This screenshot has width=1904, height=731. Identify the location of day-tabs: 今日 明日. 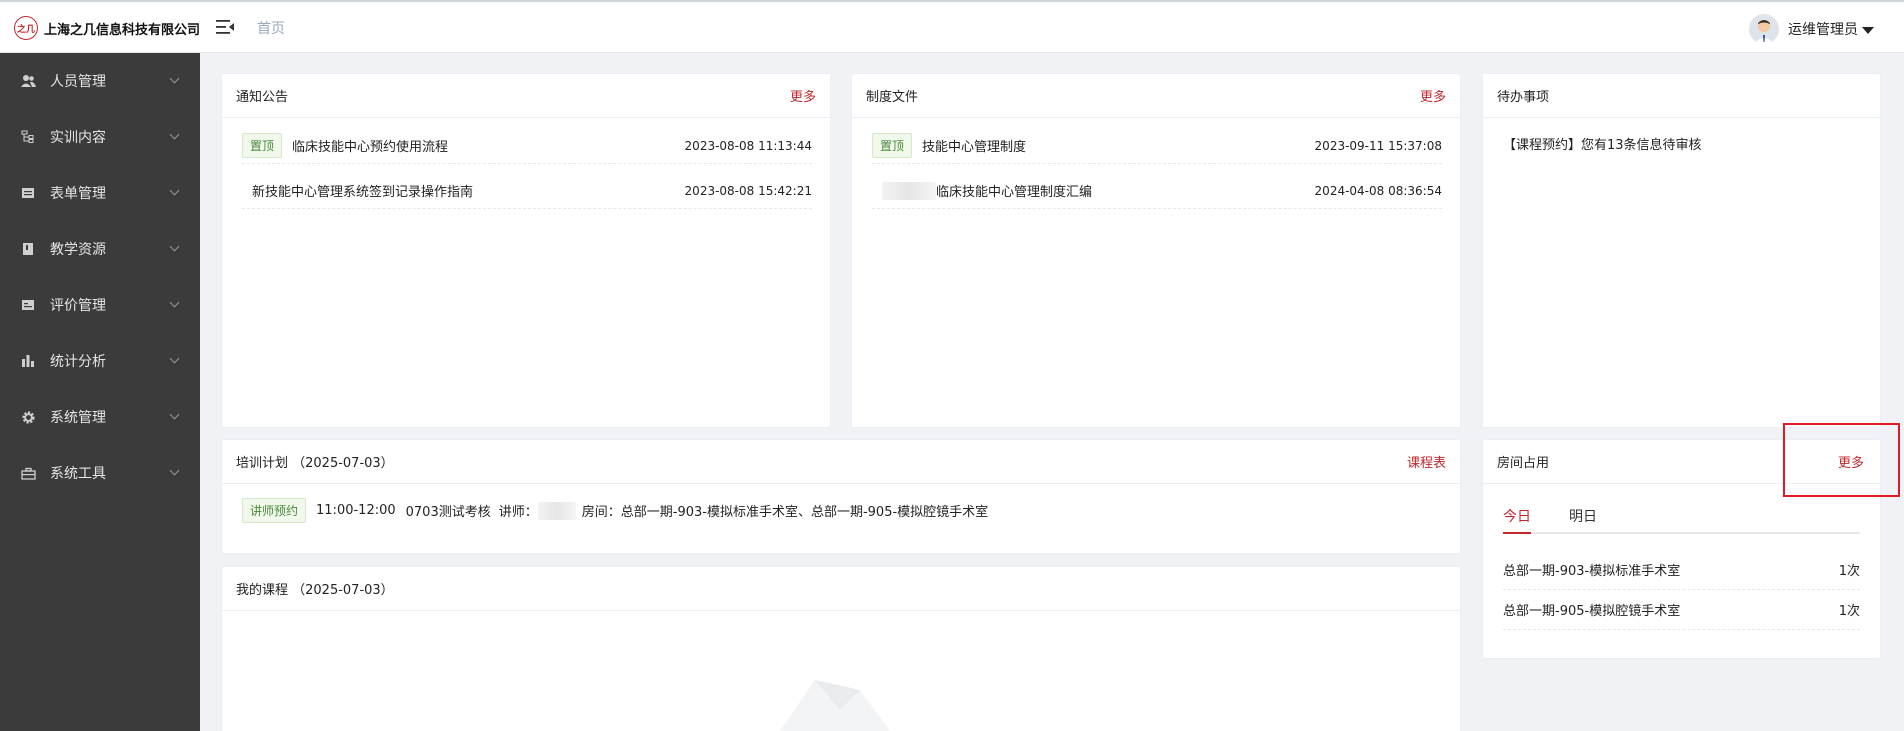
(1681, 520).